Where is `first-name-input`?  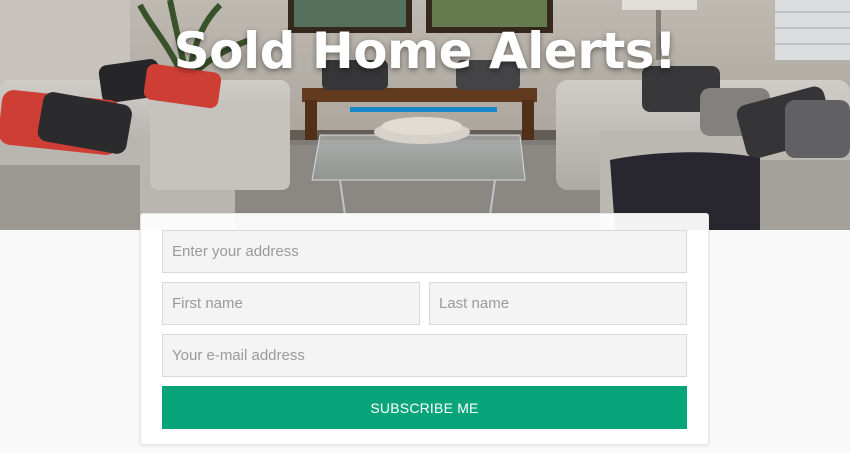 first-name-input is located at coordinates (291, 303).